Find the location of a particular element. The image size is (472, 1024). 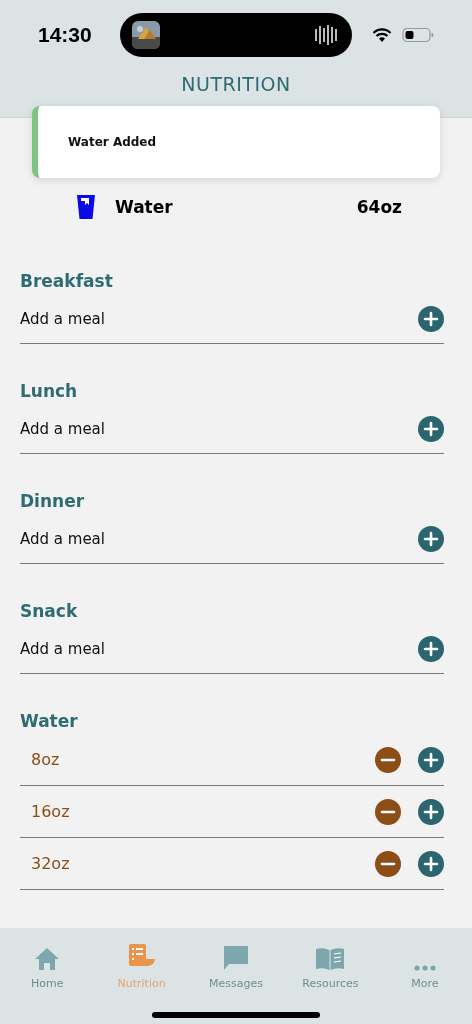

status-time: 14:30 is located at coordinates (65, 35).